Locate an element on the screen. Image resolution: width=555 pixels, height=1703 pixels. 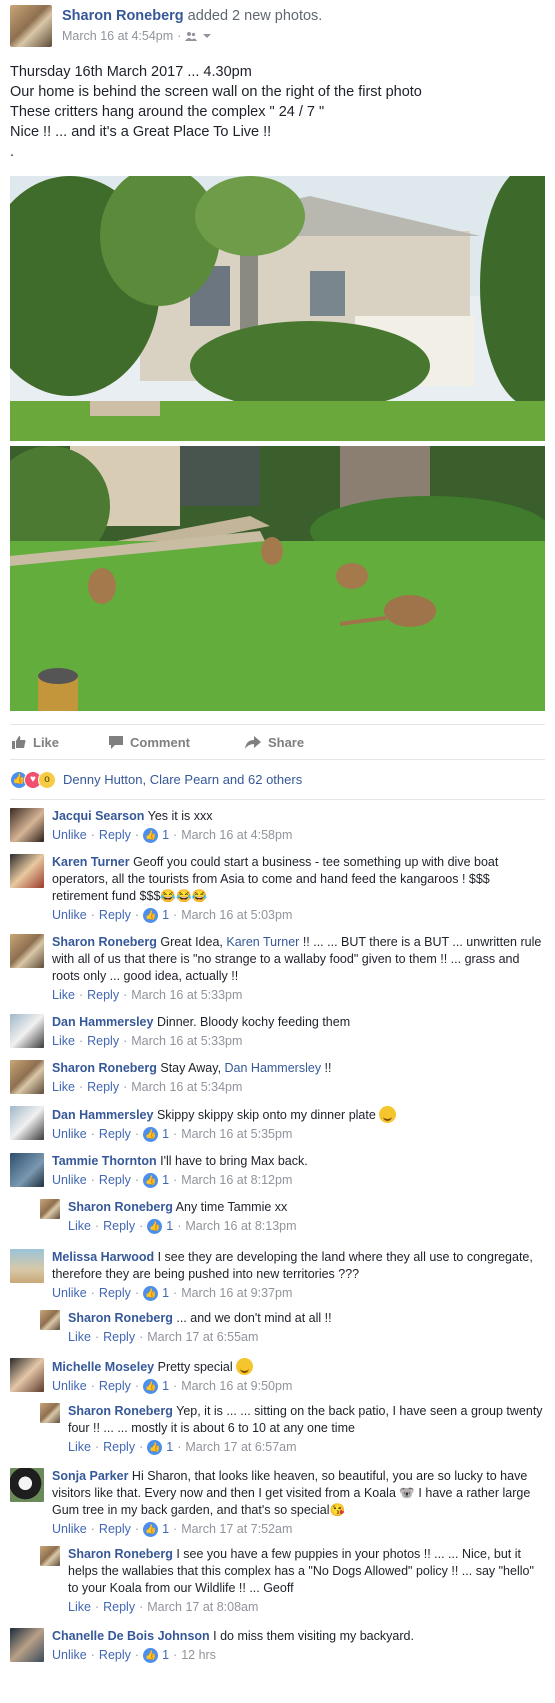
comment-button: Comment is located at coordinates (149, 742).